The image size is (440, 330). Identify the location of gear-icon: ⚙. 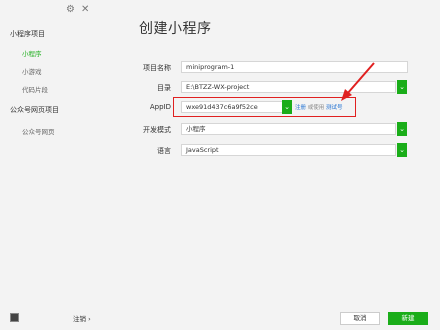
(70, 10).